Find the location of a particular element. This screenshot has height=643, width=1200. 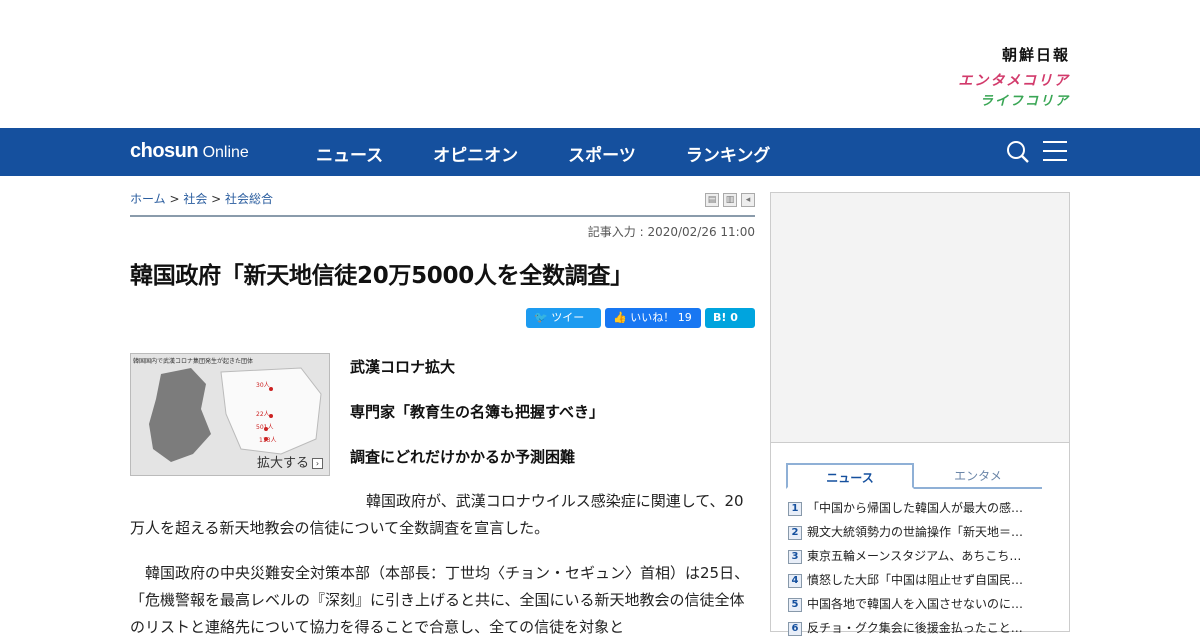

rank-number: 2 is located at coordinates (795, 532).